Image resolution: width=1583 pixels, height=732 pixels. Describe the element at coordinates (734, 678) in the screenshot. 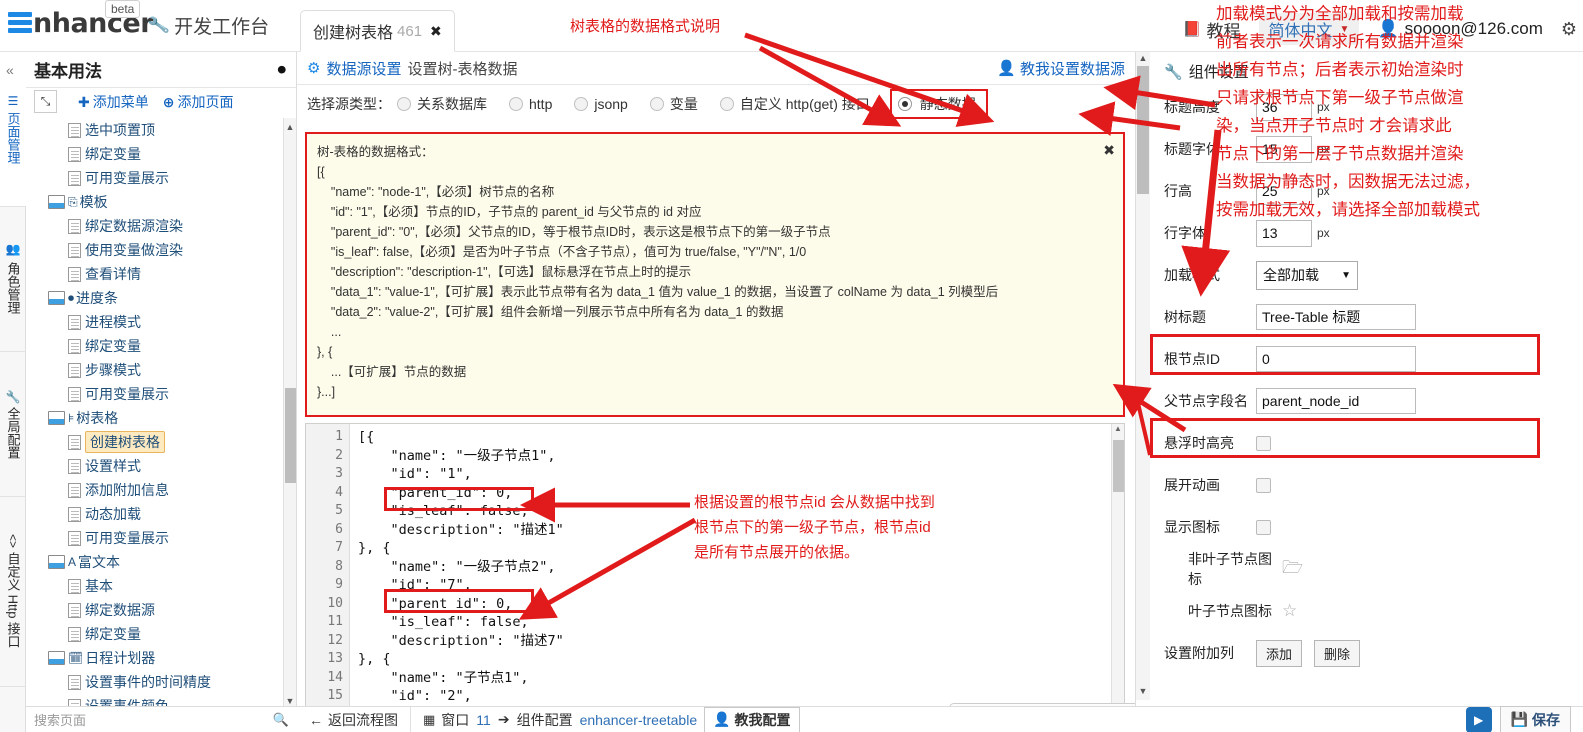

I see `code-line: "name": "子节点1",` at that location.